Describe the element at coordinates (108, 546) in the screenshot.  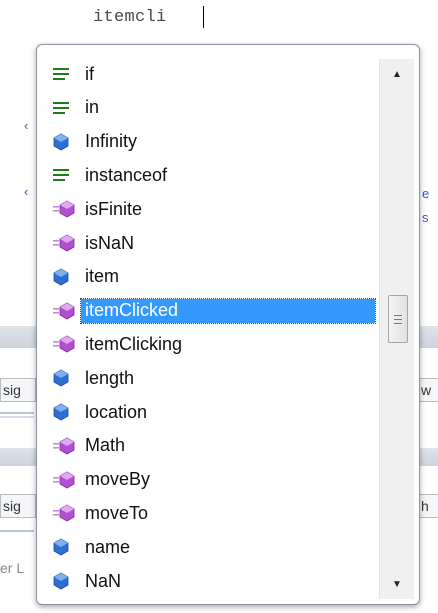
I see `completion-item-label: name` at that location.